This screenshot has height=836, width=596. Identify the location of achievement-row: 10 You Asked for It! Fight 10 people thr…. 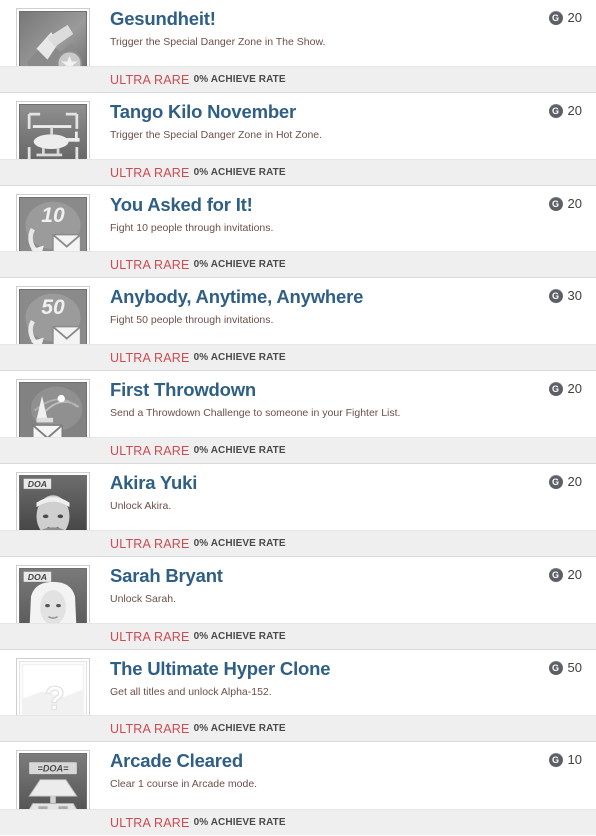
(298, 232).